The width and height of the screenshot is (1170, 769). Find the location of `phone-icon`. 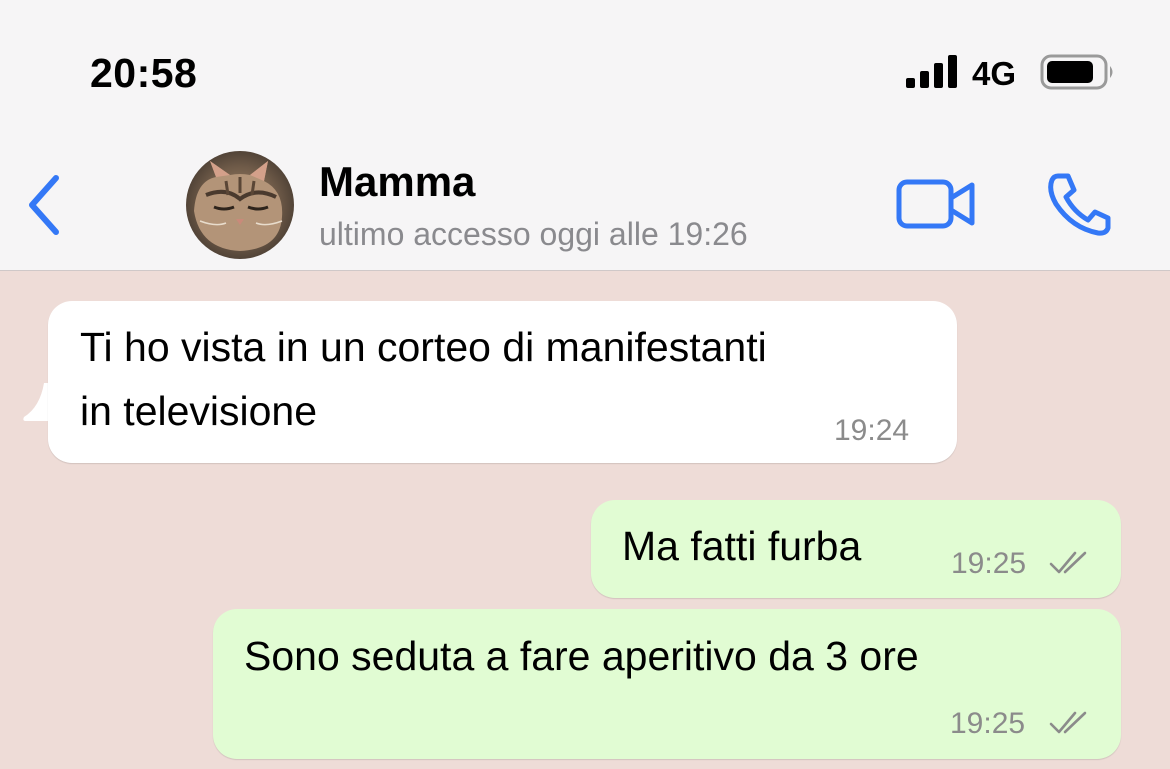

phone-icon is located at coordinates (1079, 203).